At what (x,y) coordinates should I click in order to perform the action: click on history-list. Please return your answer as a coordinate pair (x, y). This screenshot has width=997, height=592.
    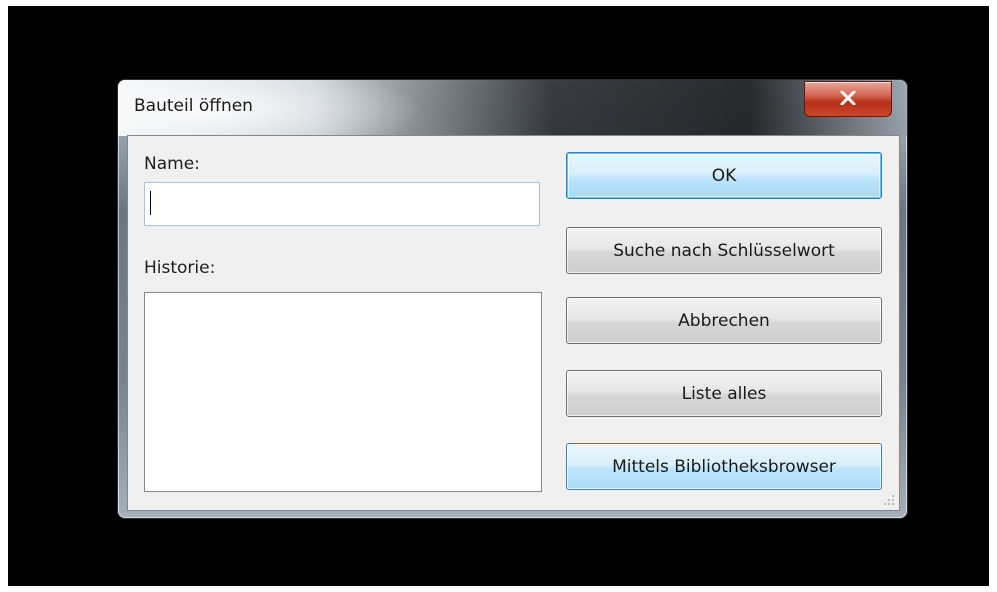
    Looking at the image, I should click on (343, 392).